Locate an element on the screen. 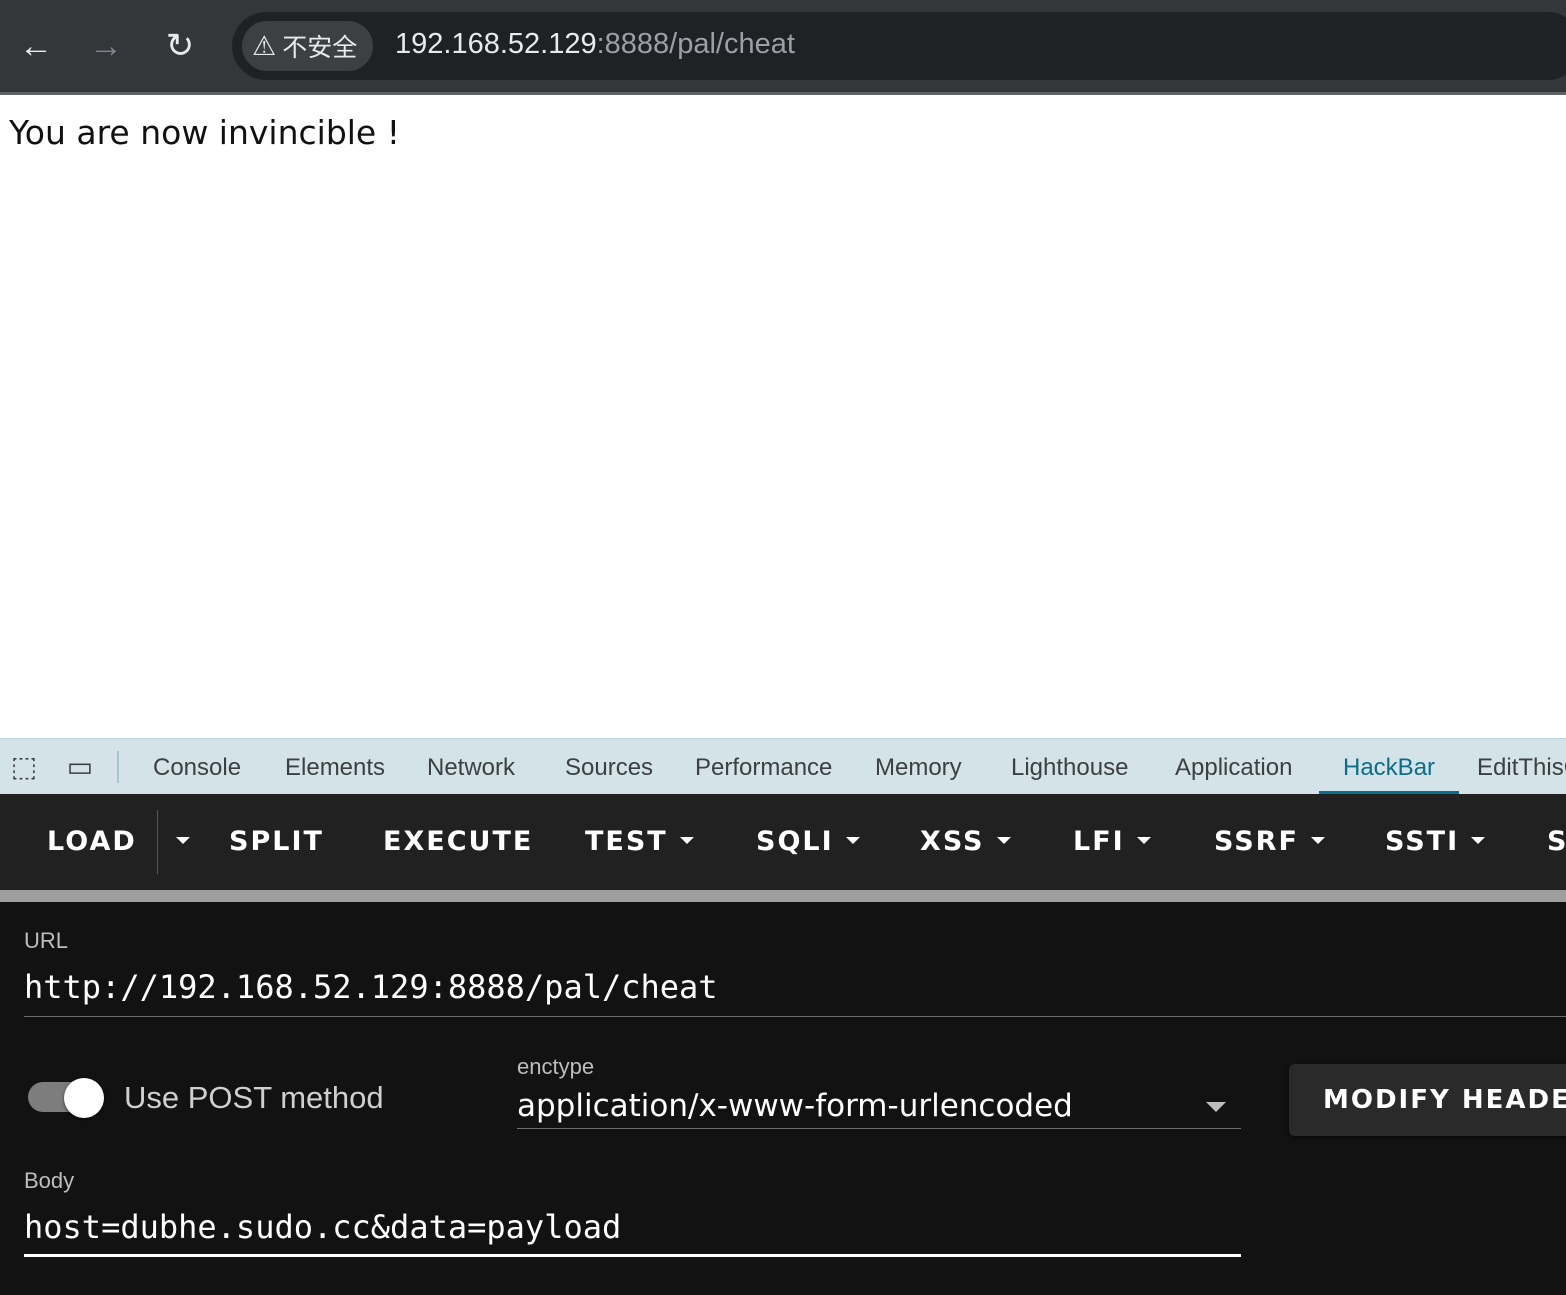  device-toolbar-icon: ▭ is located at coordinates (80, 767).